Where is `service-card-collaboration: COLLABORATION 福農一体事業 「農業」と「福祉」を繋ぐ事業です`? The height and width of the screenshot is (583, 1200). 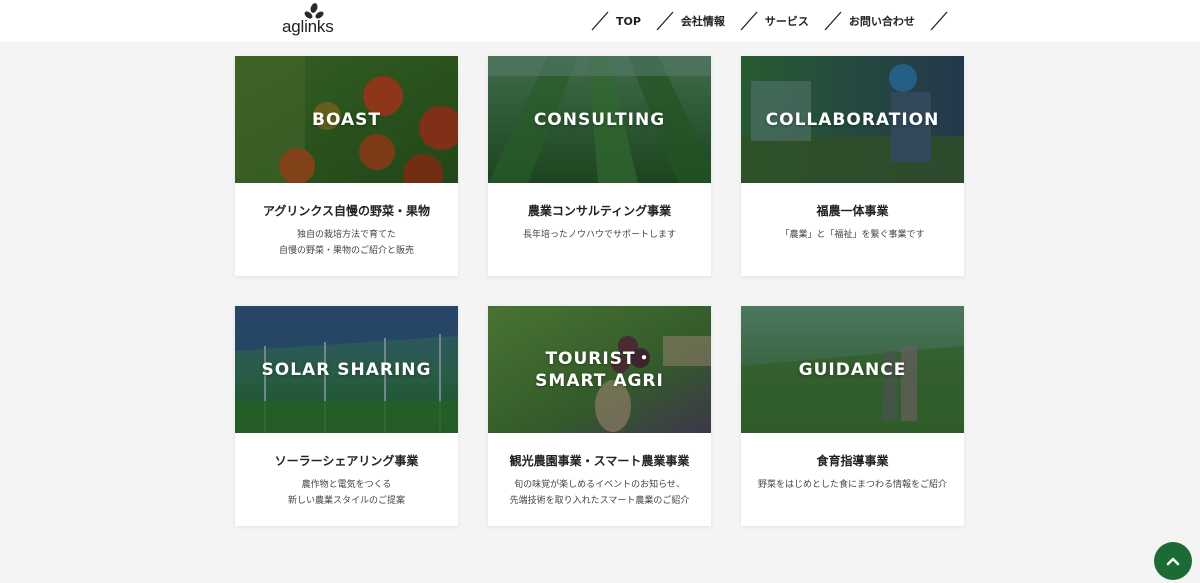 service-card-collaboration: COLLABORATION 福農一体事業 「農業」と「福祉」を繋ぐ事業です is located at coordinates (852, 166).